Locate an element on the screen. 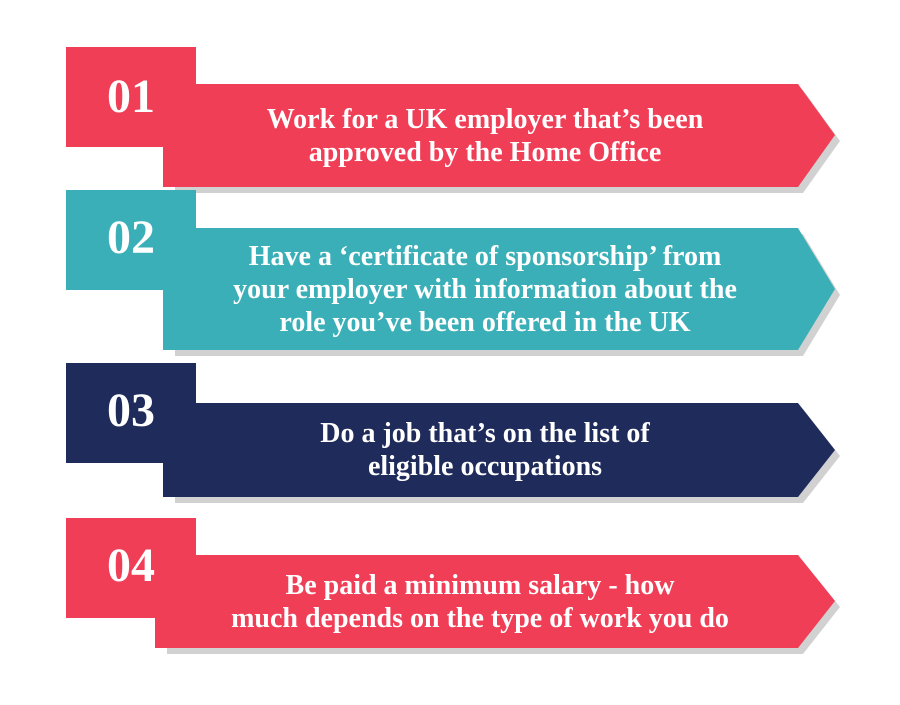 Image resolution: width=900 pixels, height=705 pixels. step-2-line-2: your employer with information about the is located at coordinates (485, 289).